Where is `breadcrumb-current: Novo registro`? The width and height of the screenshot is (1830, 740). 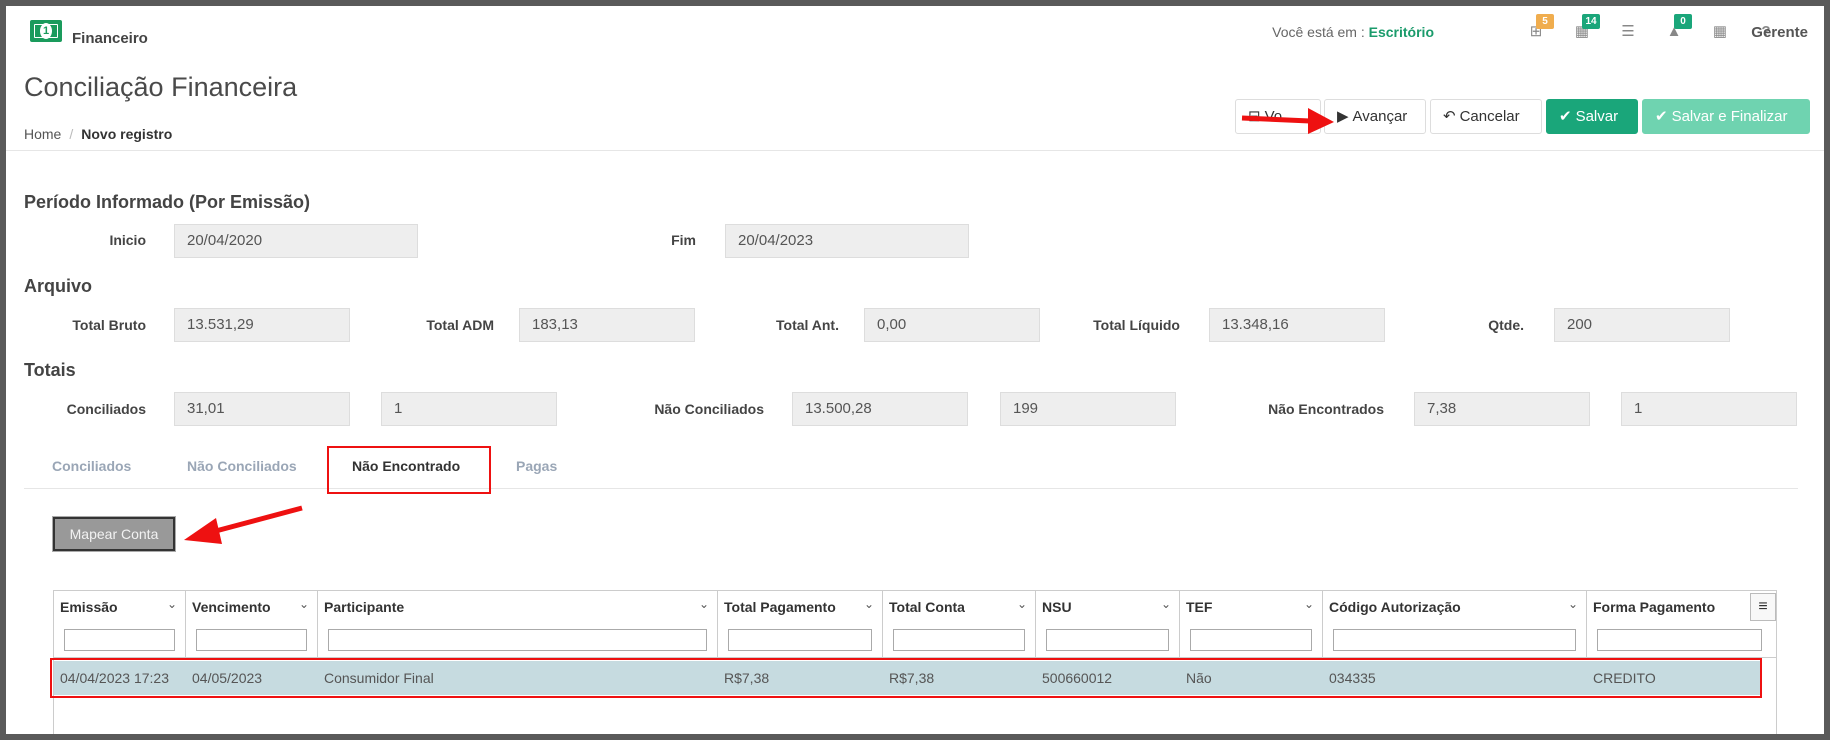
breadcrumb-current: Novo registro is located at coordinates (127, 134).